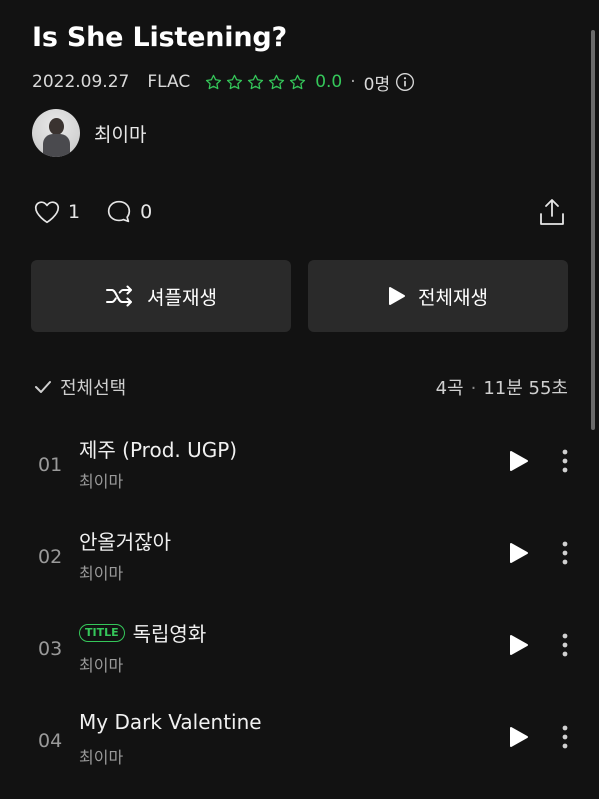 This screenshot has width=599, height=799. Describe the element at coordinates (159, 37) in the screenshot. I see `album-title: Is She Listening?` at that location.